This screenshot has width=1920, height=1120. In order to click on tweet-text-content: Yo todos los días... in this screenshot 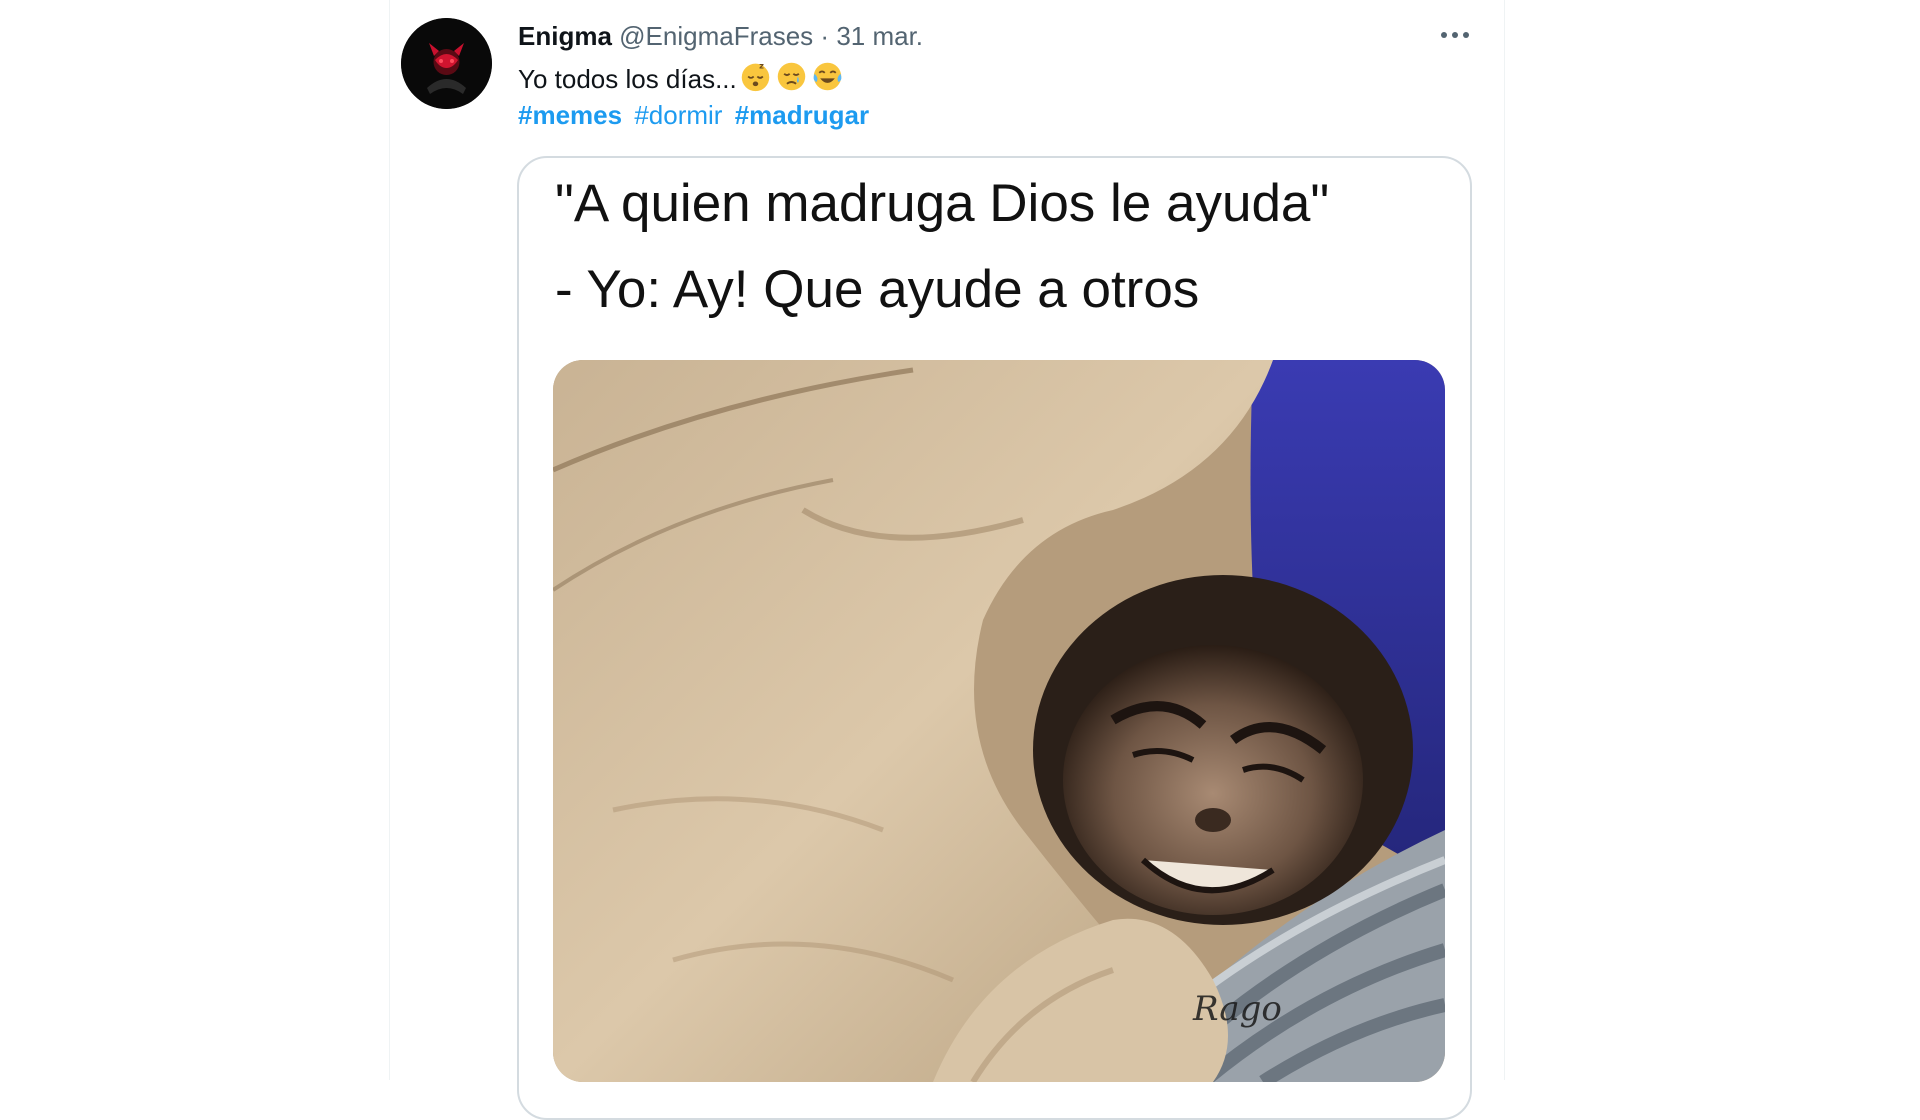, I will do `click(627, 79)`.